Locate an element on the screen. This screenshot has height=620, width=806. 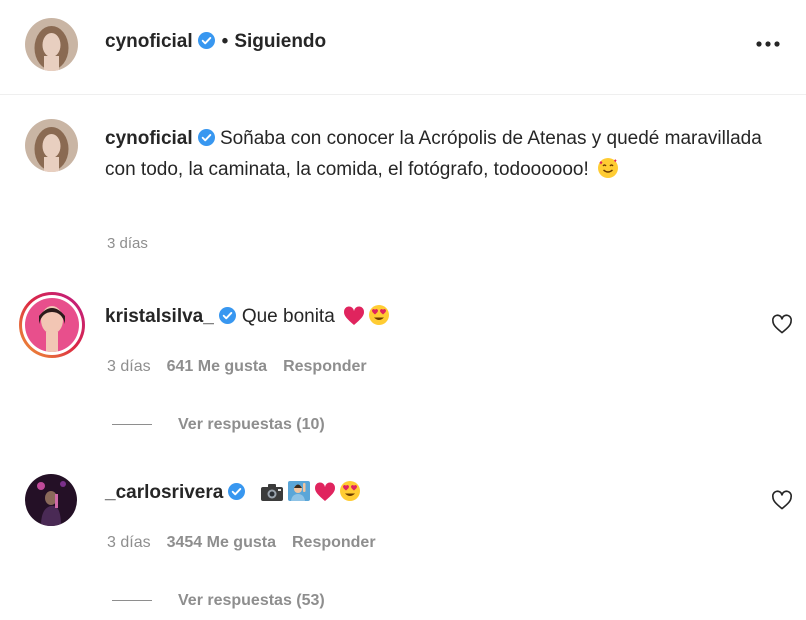
comment-likes: 641 Me gusta is located at coordinates (217, 366).